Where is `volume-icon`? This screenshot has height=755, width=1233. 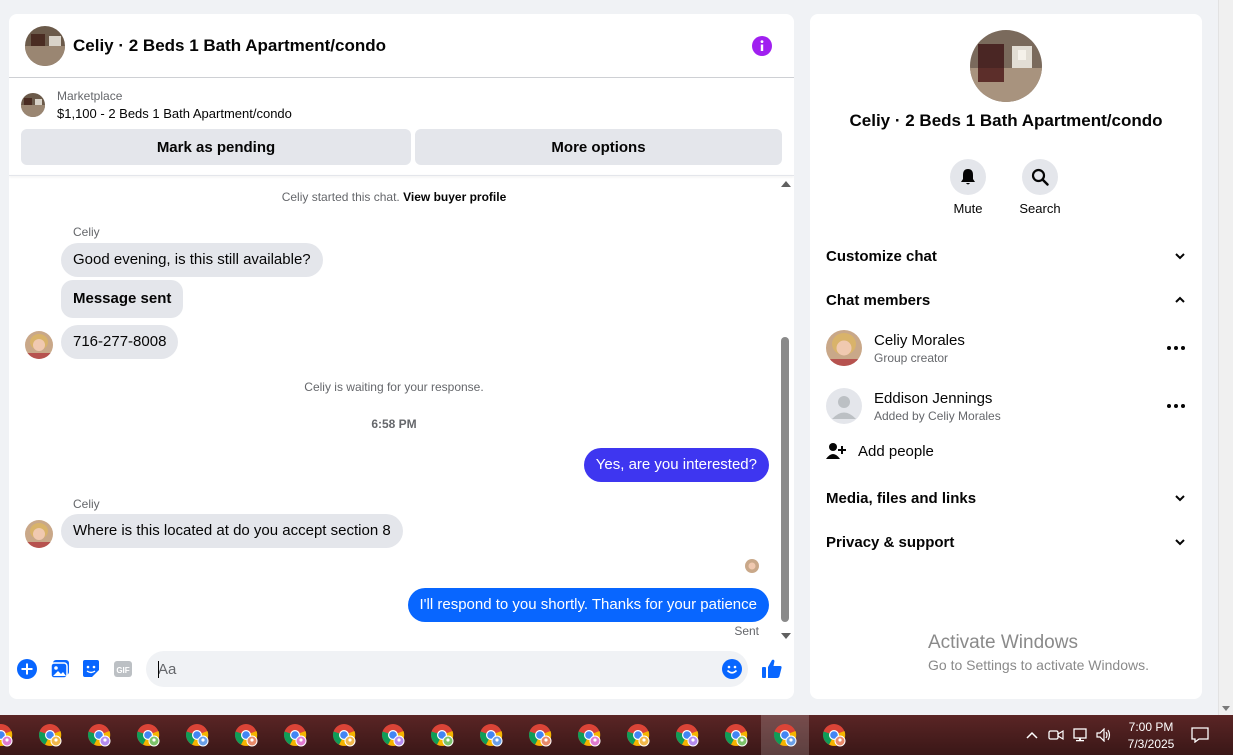 volume-icon is located at coordinates (1104, 735).